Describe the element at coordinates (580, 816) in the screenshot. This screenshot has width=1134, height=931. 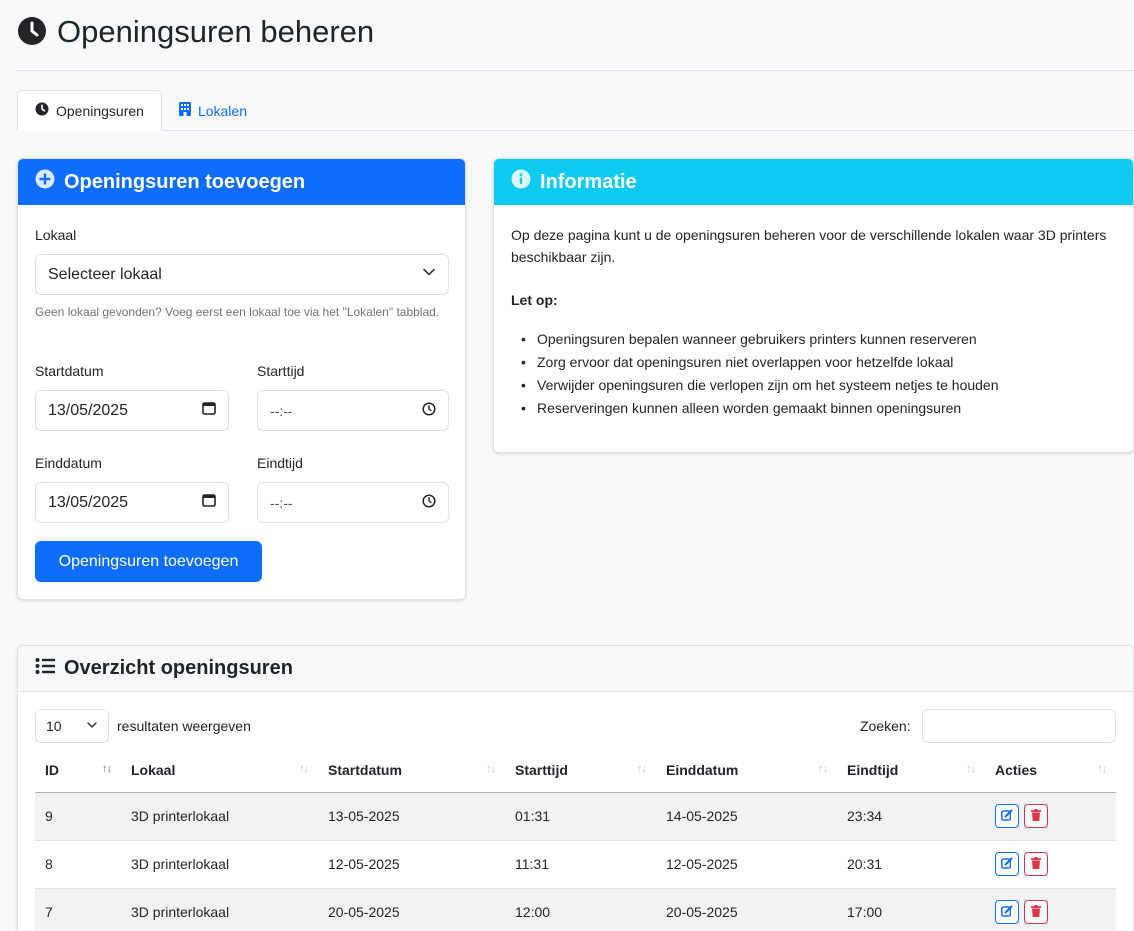
I see `cell-starttijd: 01:31` at that location.